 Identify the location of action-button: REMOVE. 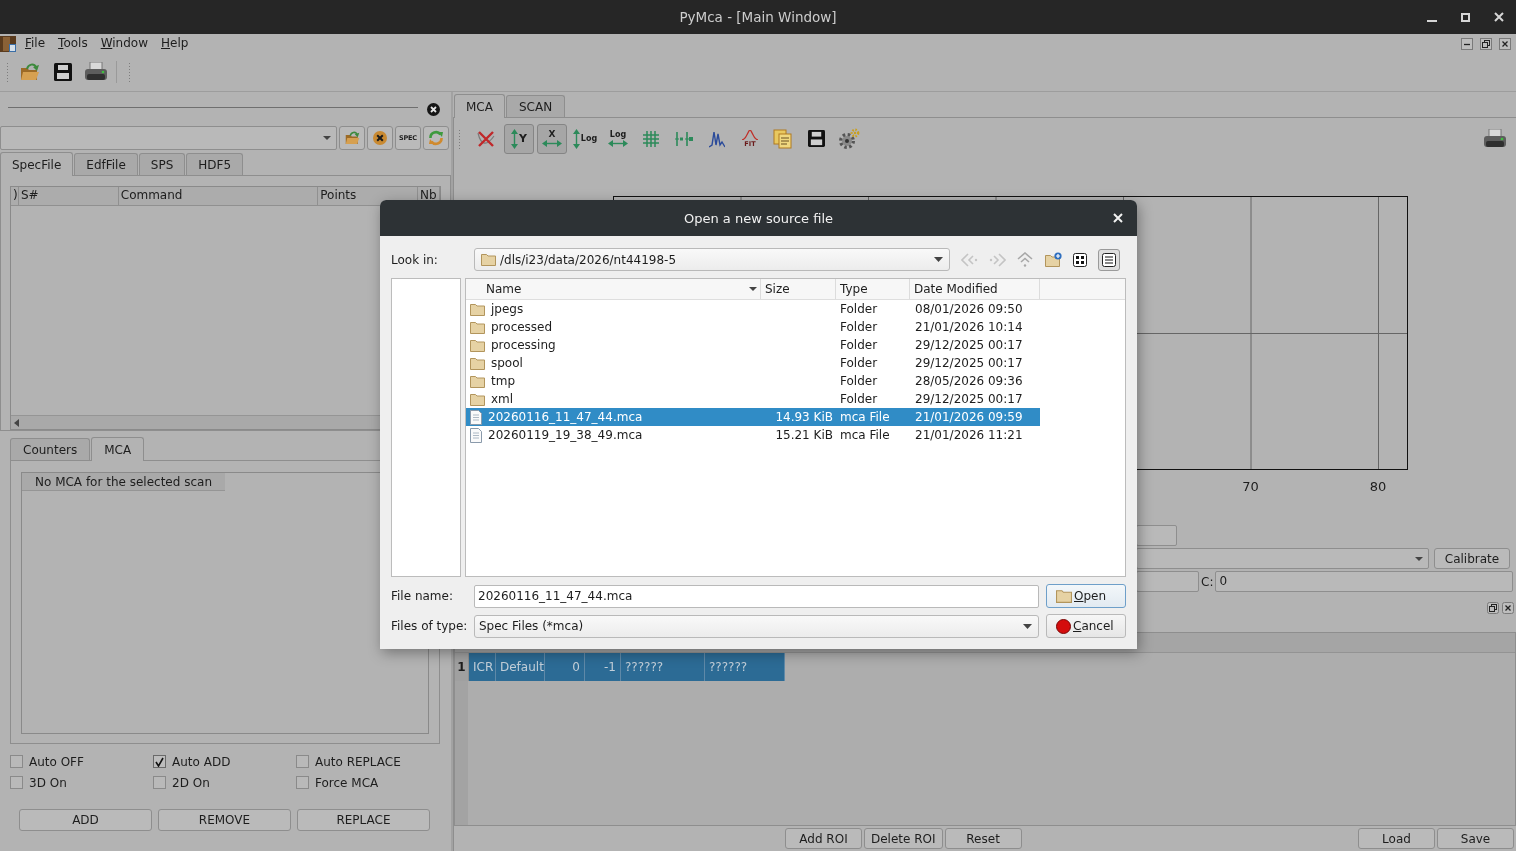
(224, 820).